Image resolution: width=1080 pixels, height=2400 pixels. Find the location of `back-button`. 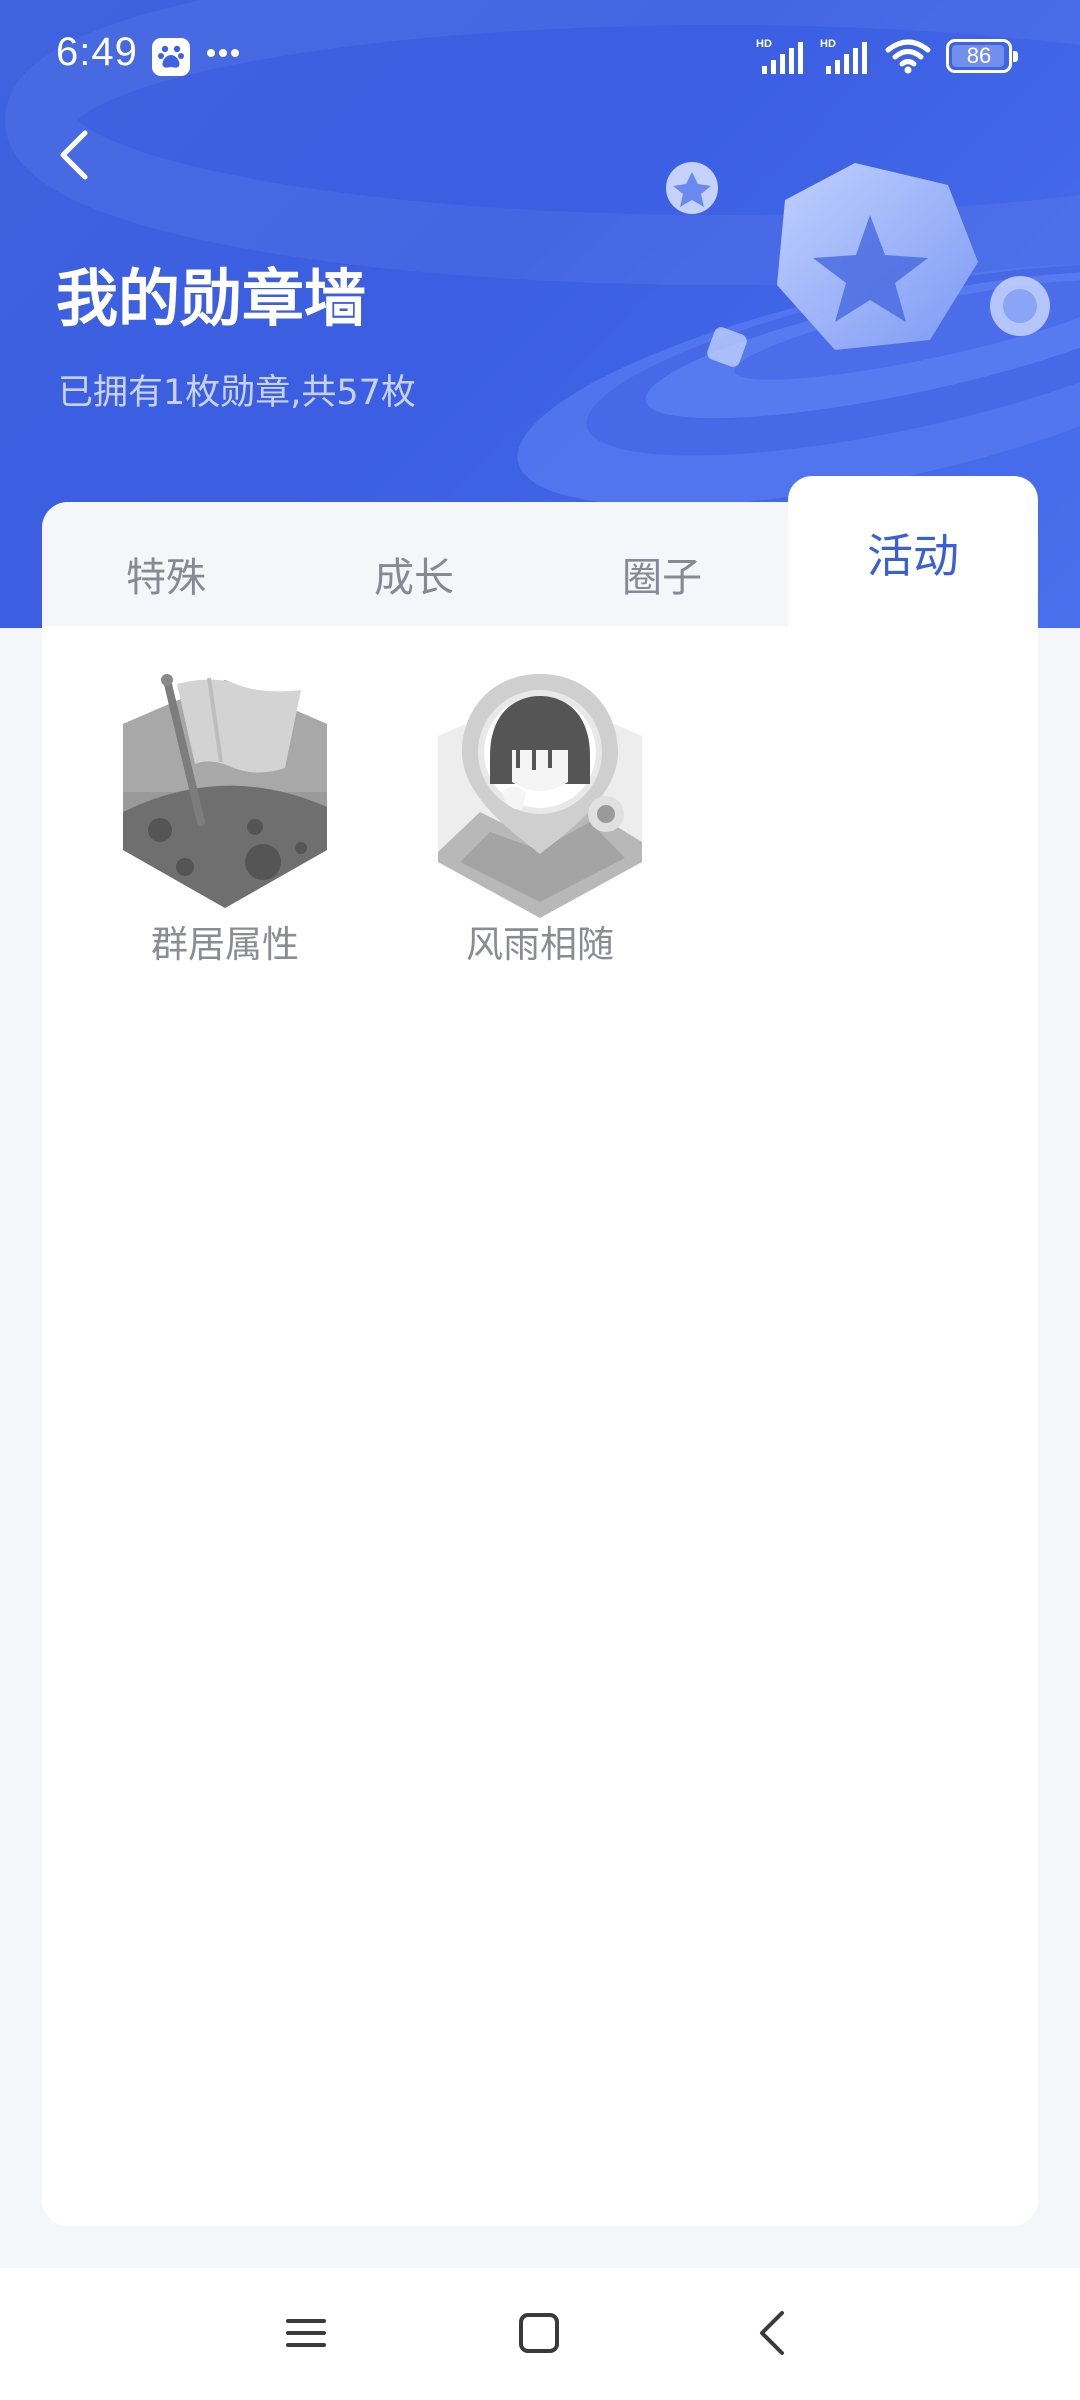

back-button is located at coordinates (75, 155).